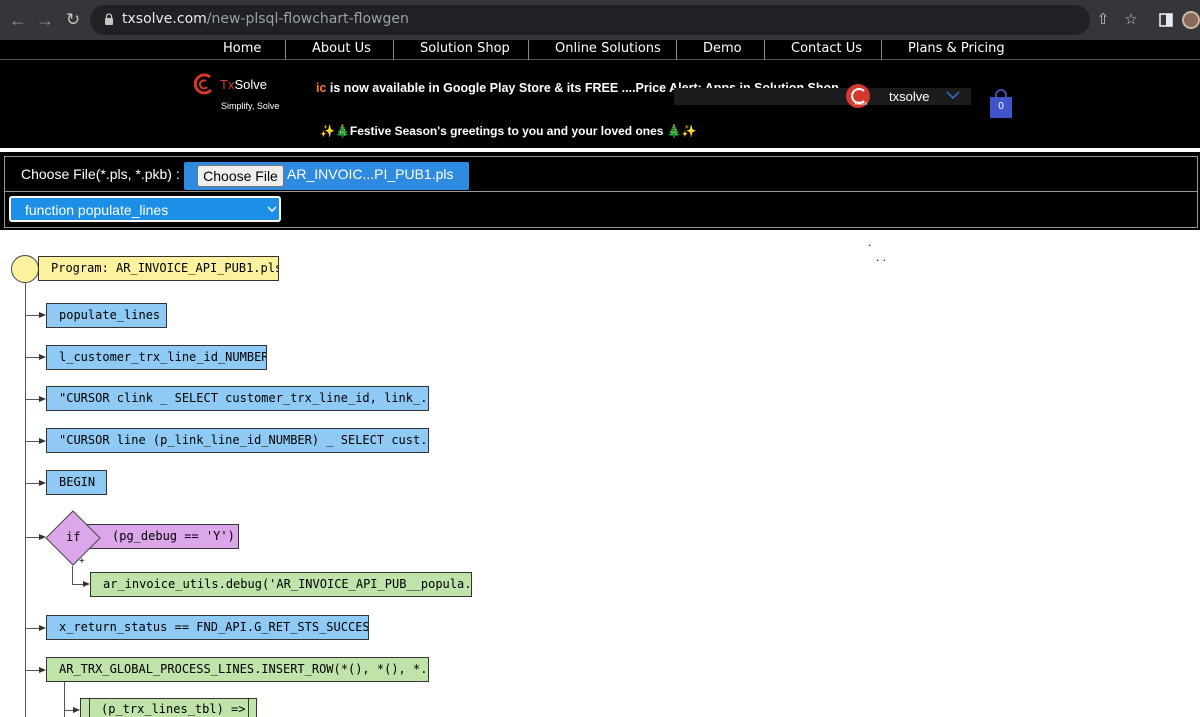 The height and width of the screenshot is (717, 1200). I want to click on star-icon: ☆, so click(1131, 20).